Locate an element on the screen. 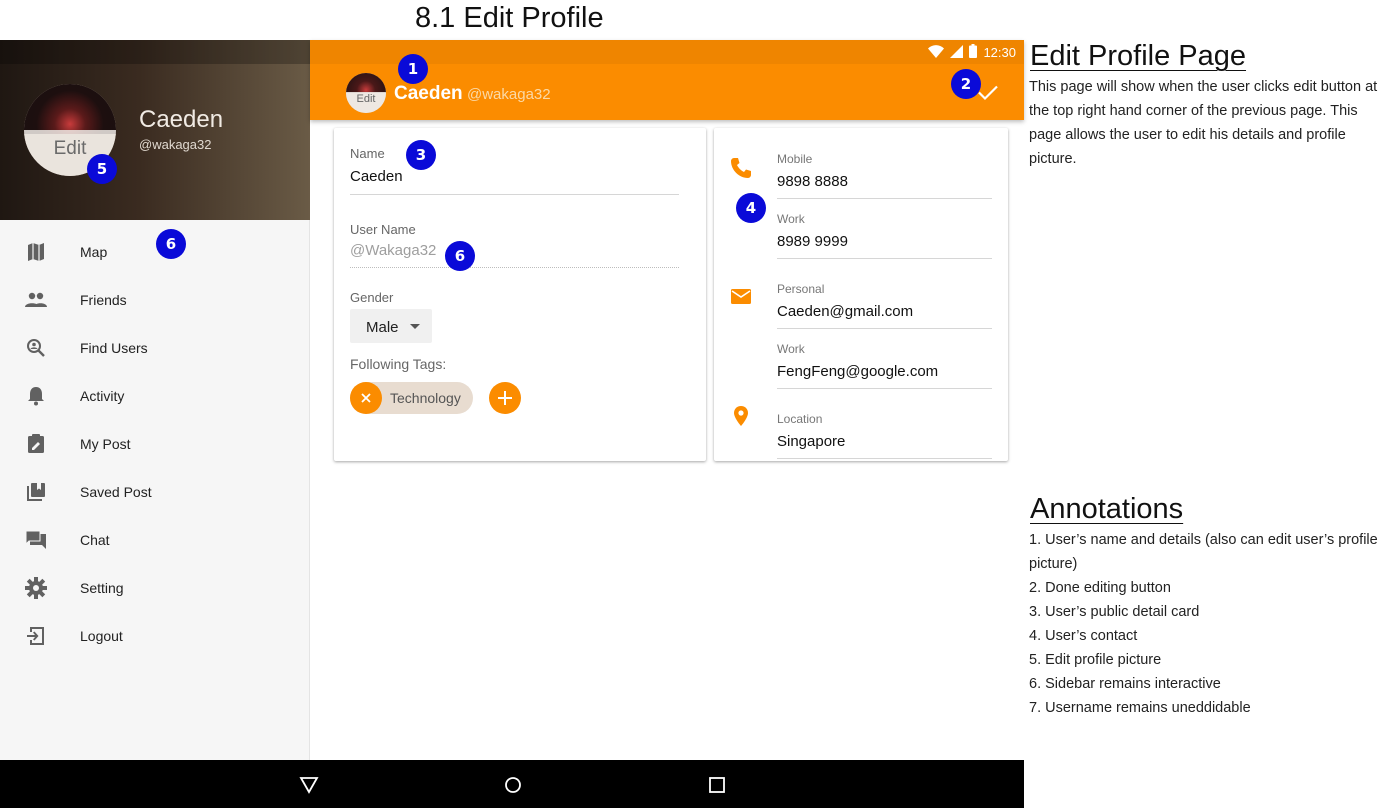 Image resolution: width=1384 pixels, height=808 pixels. add-tag-button is located at coordinates (505, 398).